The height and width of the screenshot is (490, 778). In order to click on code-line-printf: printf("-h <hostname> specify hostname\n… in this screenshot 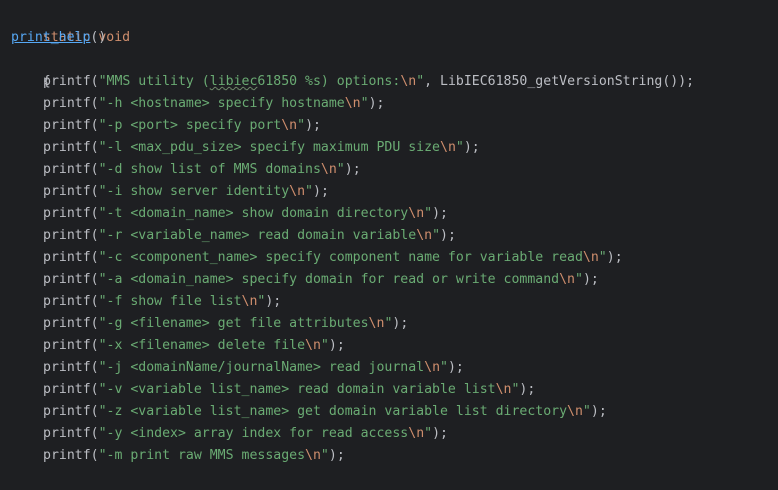, I will do `click(214, 103)`.